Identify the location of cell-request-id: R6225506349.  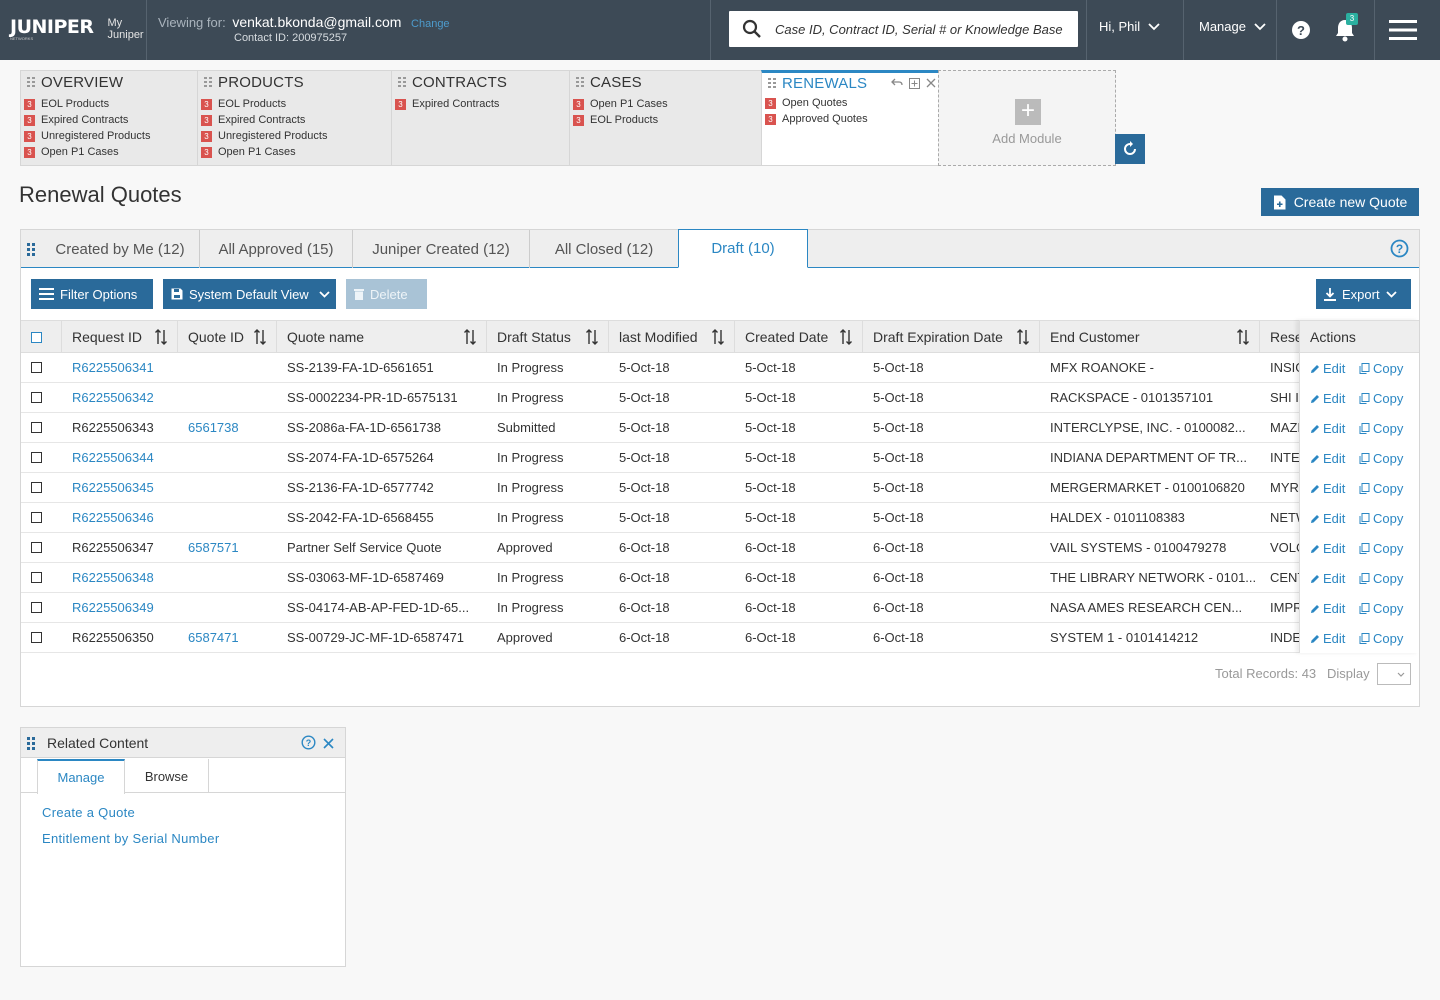
(120, 608).